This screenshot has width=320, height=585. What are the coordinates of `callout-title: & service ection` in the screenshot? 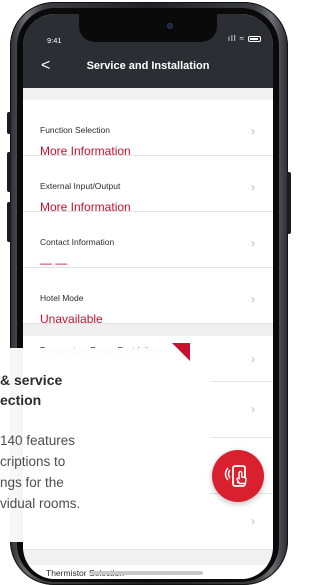 It's located at (31, 390).